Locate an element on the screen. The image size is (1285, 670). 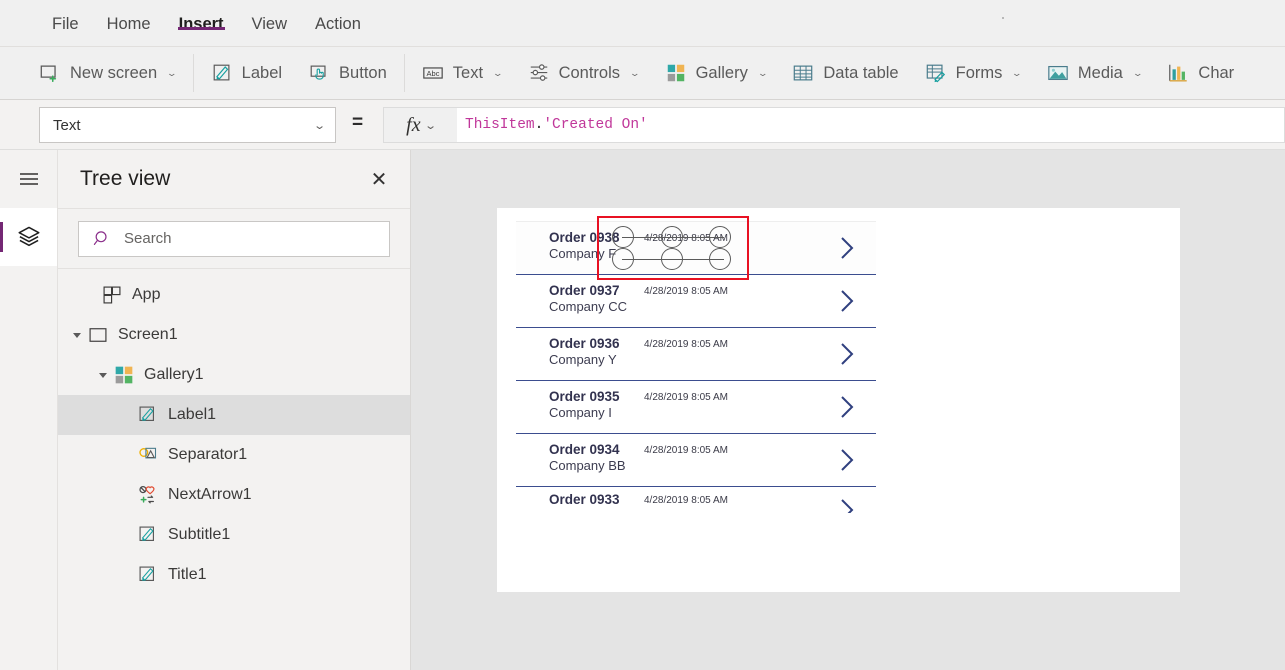
forms-icon is located at coordinates (935, 73).